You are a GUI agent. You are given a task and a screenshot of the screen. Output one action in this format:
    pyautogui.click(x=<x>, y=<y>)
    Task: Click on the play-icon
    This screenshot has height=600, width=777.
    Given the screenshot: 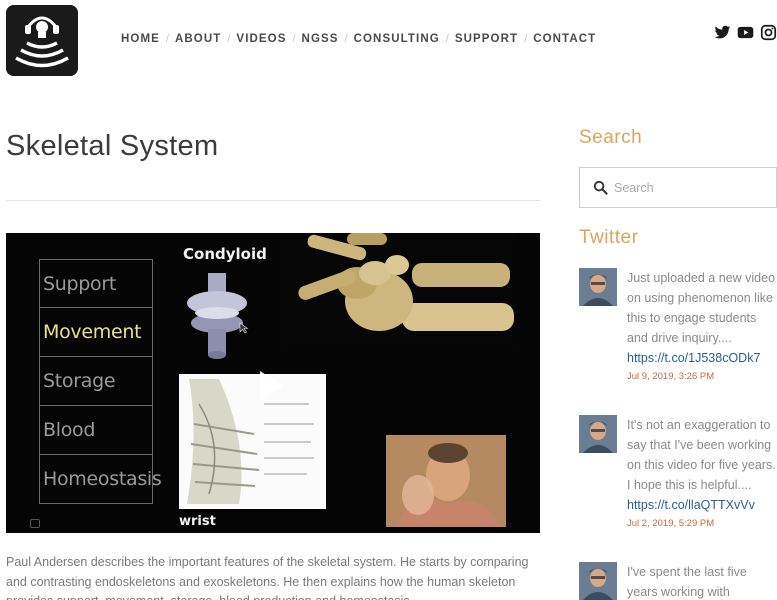 What is the action you would take?
    pyautogui.click(x=271, y=386)
    